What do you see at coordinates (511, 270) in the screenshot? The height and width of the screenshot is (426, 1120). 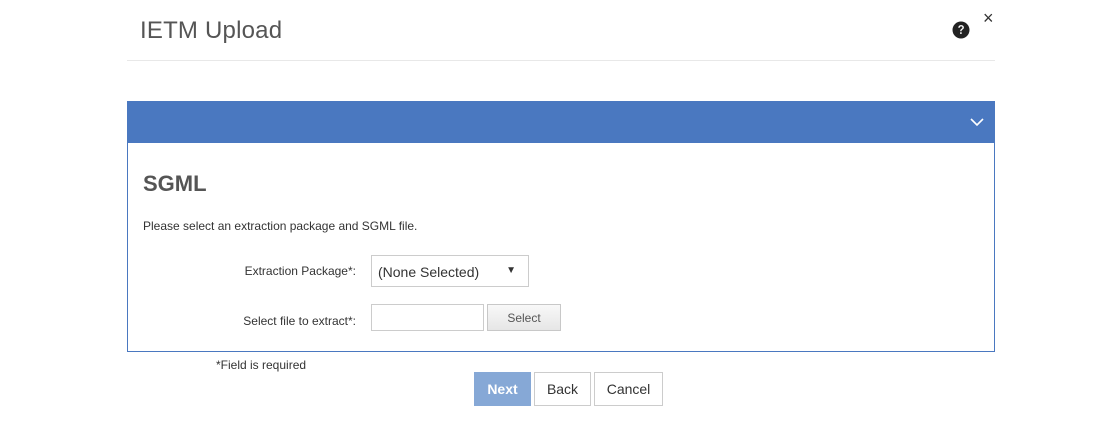 I see `dropdown-arrow-icon: ▼` at bounding box center [511, 270].